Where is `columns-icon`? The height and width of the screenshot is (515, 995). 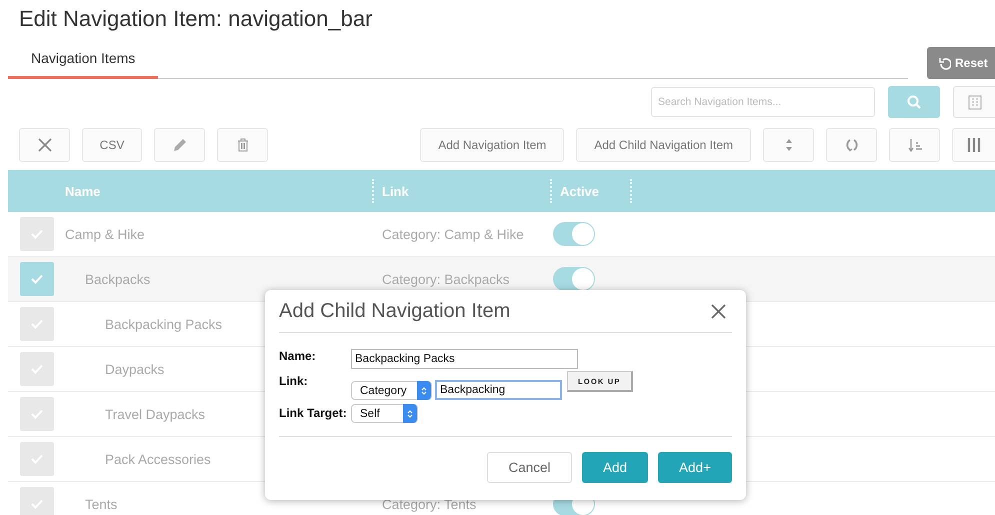
columns-icon is located at coordinates (974, 145).